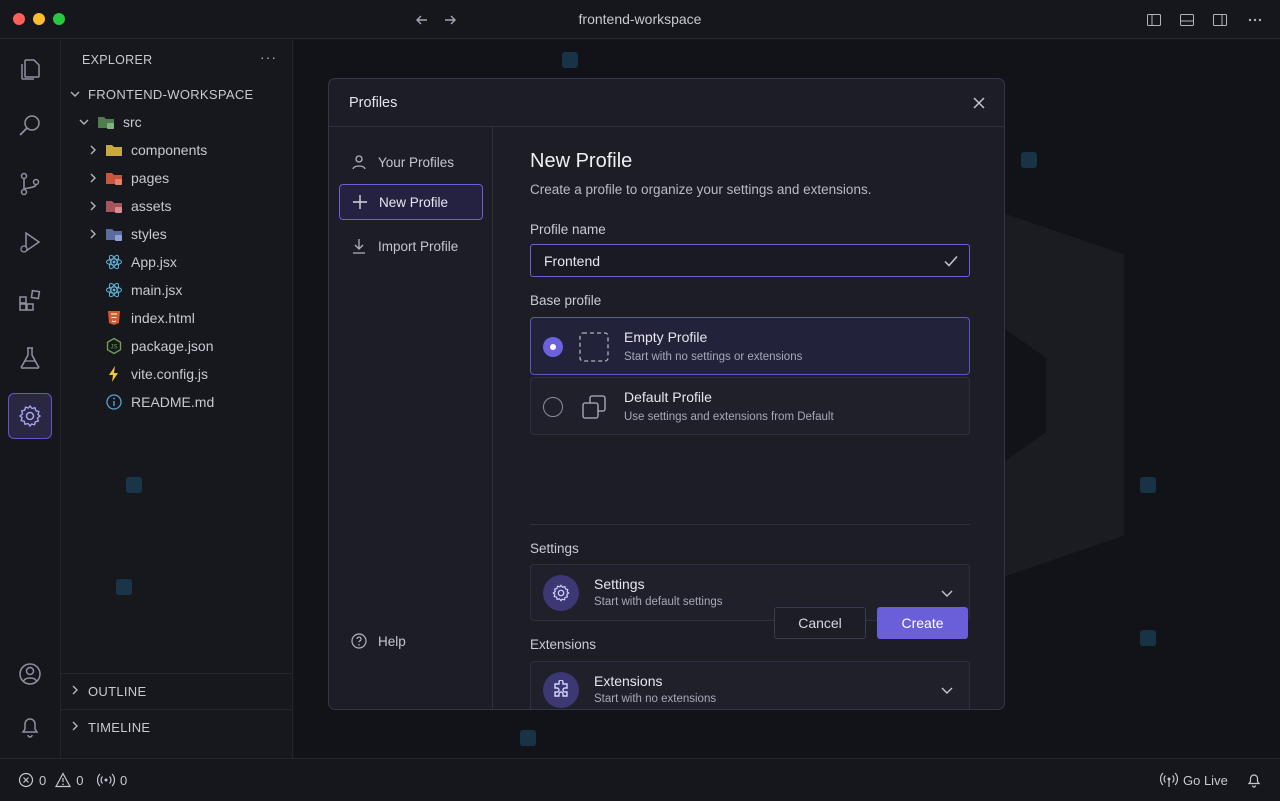 This screenshot has height=801, width=1280. Describe the element at coordinates (414, 202) in the screenshot. I see `nav-label: New Profile` at that location.